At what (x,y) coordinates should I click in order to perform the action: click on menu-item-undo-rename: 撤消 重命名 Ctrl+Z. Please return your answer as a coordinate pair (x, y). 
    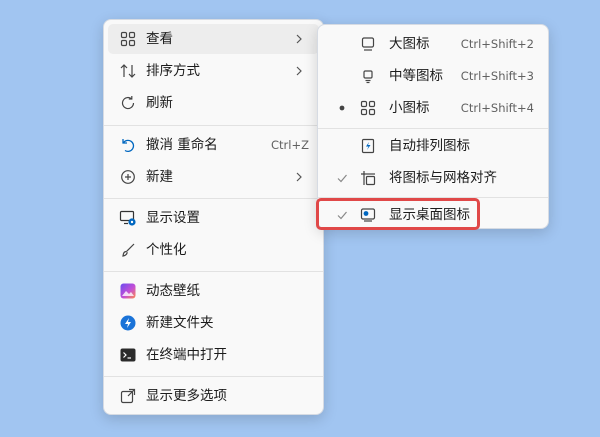
    Looking at the image, I should click on (213, 145).